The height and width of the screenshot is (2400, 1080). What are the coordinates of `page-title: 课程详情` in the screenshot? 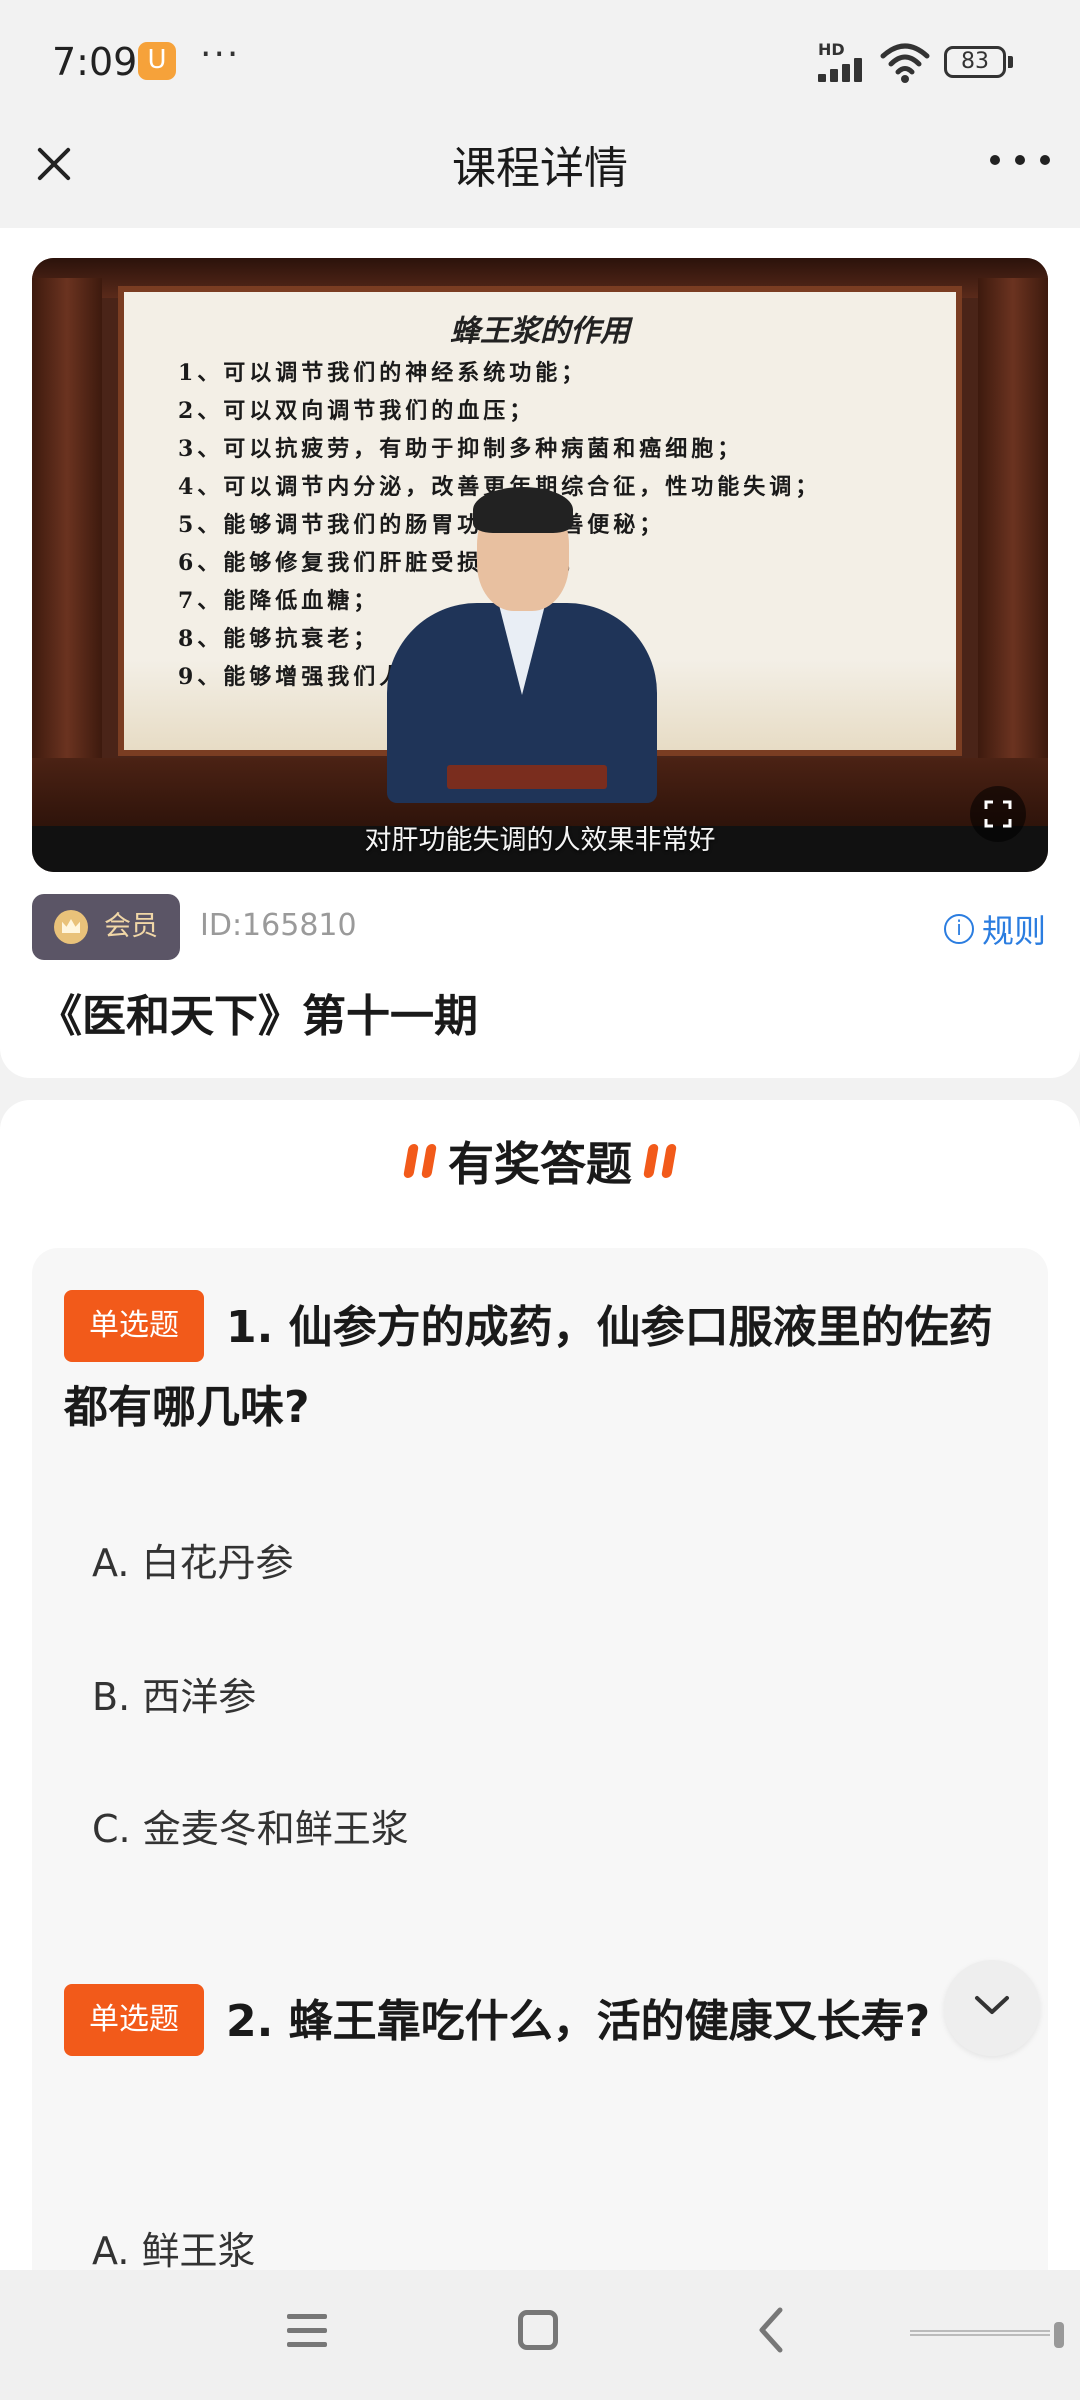 It's located at (540, 168).